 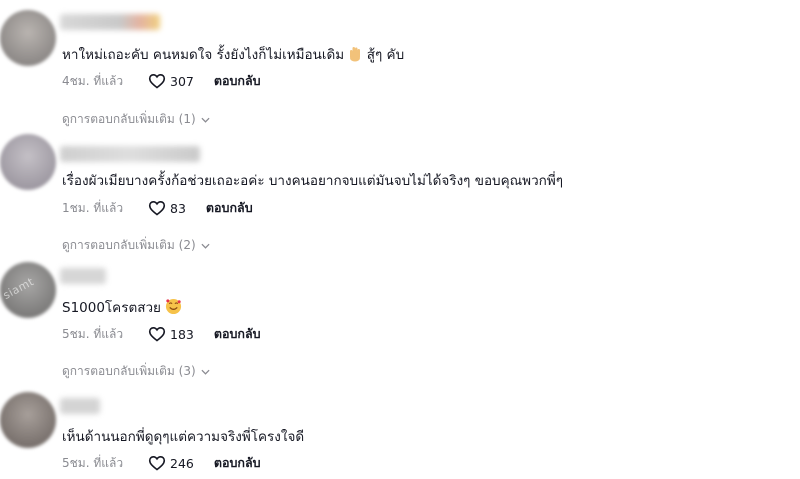 I want to click on view-more-replies-label: ดูการตอบกลับเพิ่มเติม (3), so click(x=129, y=371).